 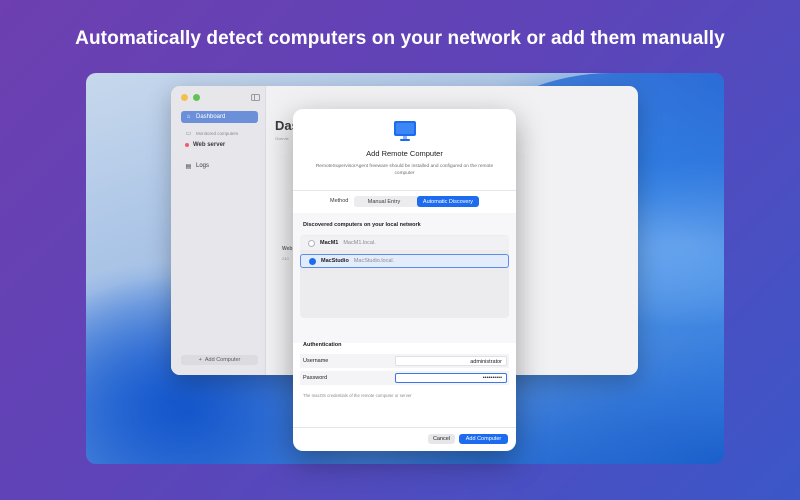 What do you see at coordinates (448, 201) in the screenshot?
I see `segment-automatic-discovery: Automatic Discovery` at bounding box center [448, 201].